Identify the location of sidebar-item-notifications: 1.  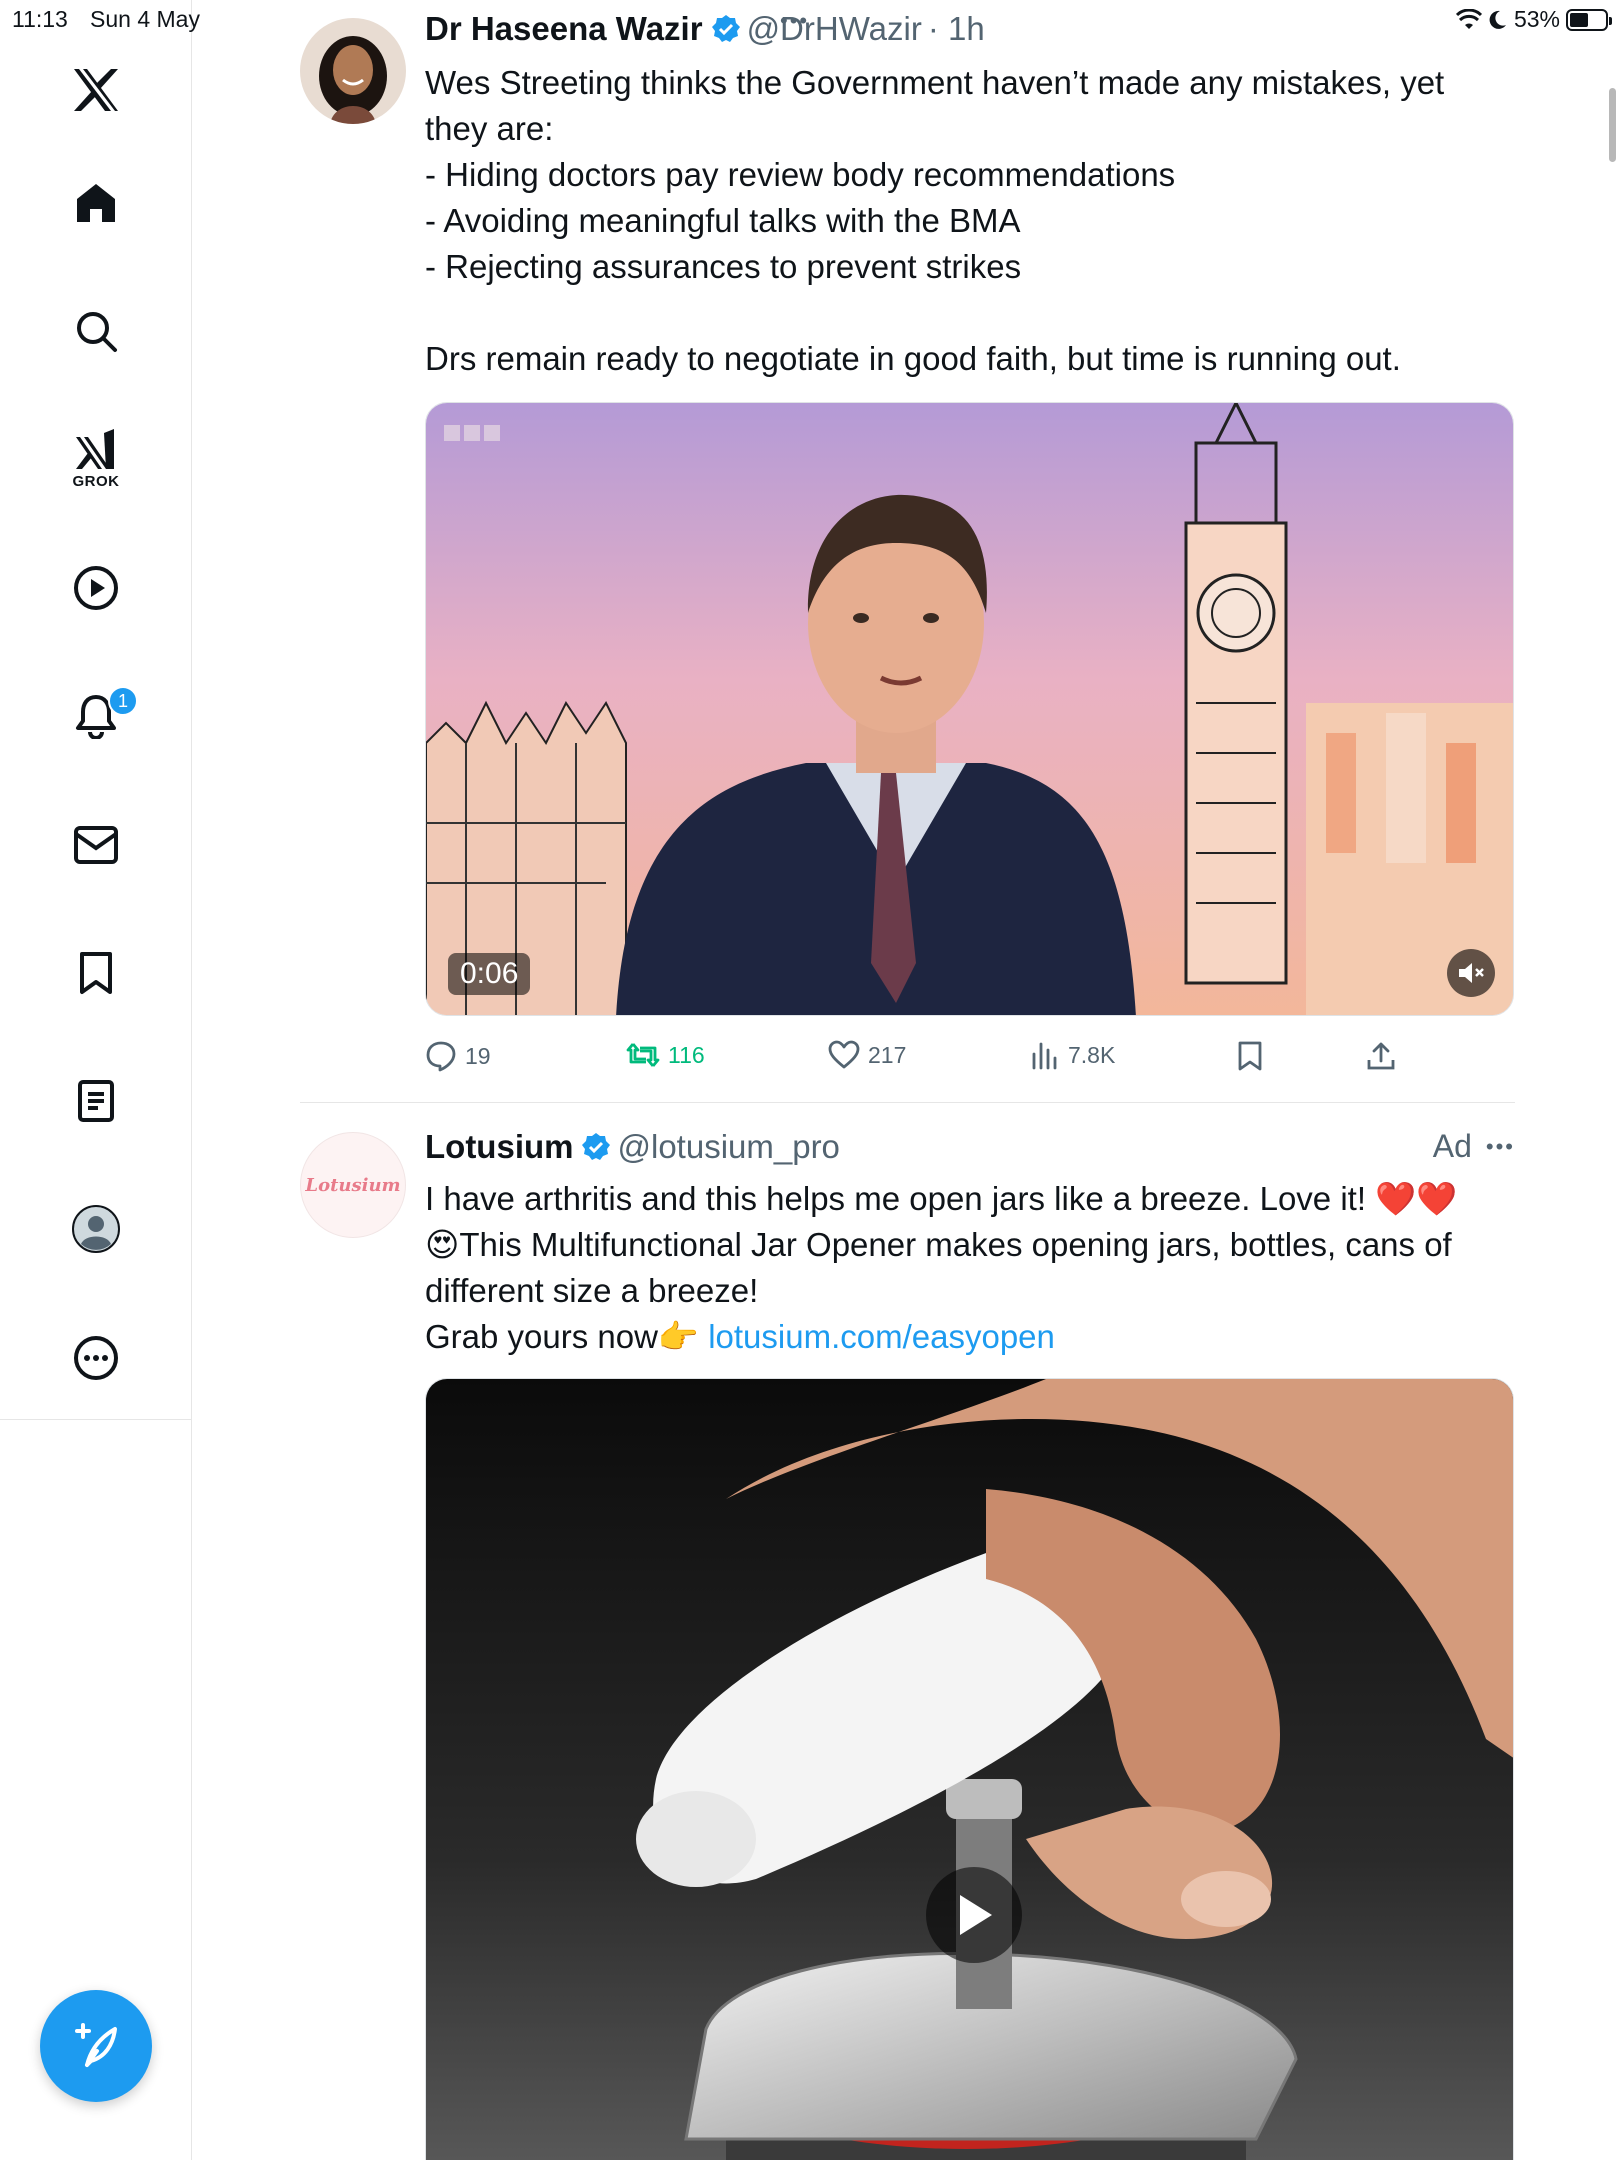
(96, 716).